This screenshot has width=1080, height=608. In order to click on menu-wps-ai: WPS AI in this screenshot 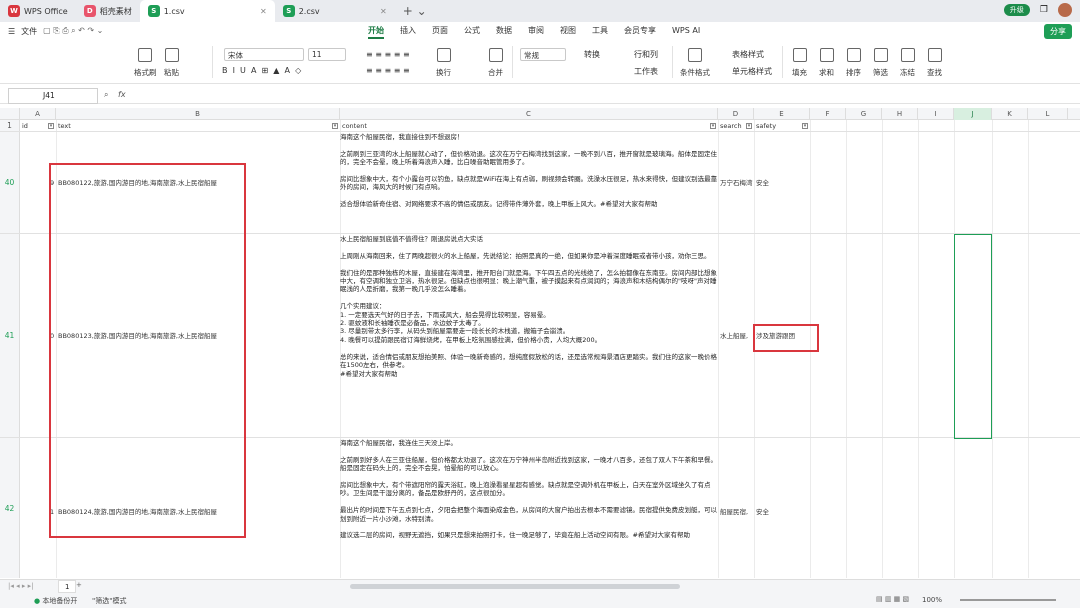, I will do `click(686, 31)`.